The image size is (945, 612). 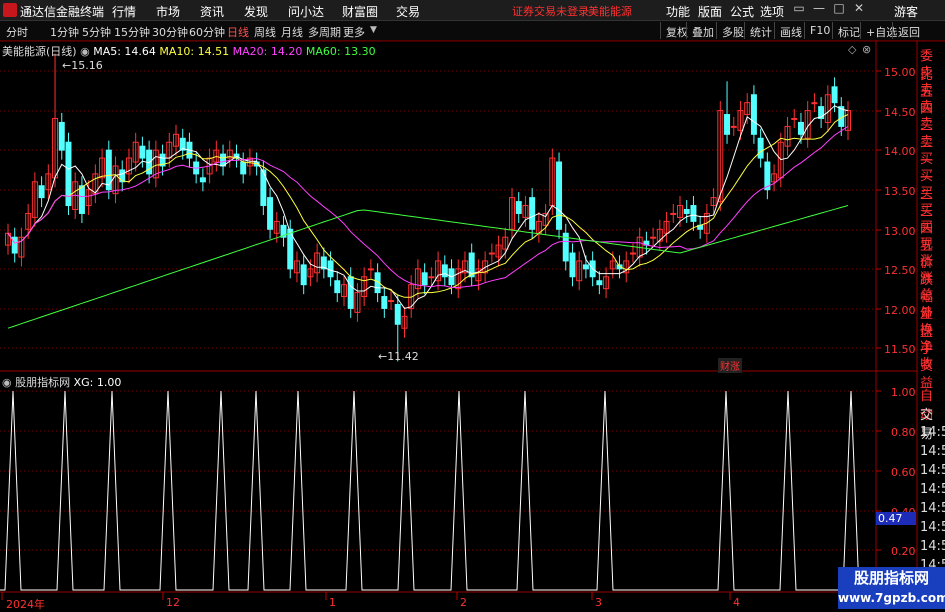 What do you see at coordinates (903, 472) in the screenshot?
I see `ind-tick: 0.60` at bounding box center [903, 472].